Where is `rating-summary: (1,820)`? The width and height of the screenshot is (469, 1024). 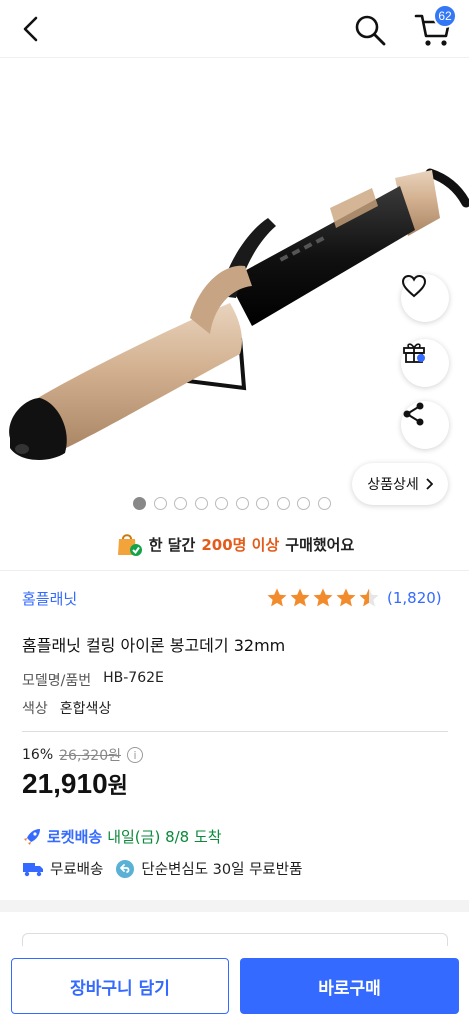
rating-summary: (1,820) is located at coordinates (354, 598).